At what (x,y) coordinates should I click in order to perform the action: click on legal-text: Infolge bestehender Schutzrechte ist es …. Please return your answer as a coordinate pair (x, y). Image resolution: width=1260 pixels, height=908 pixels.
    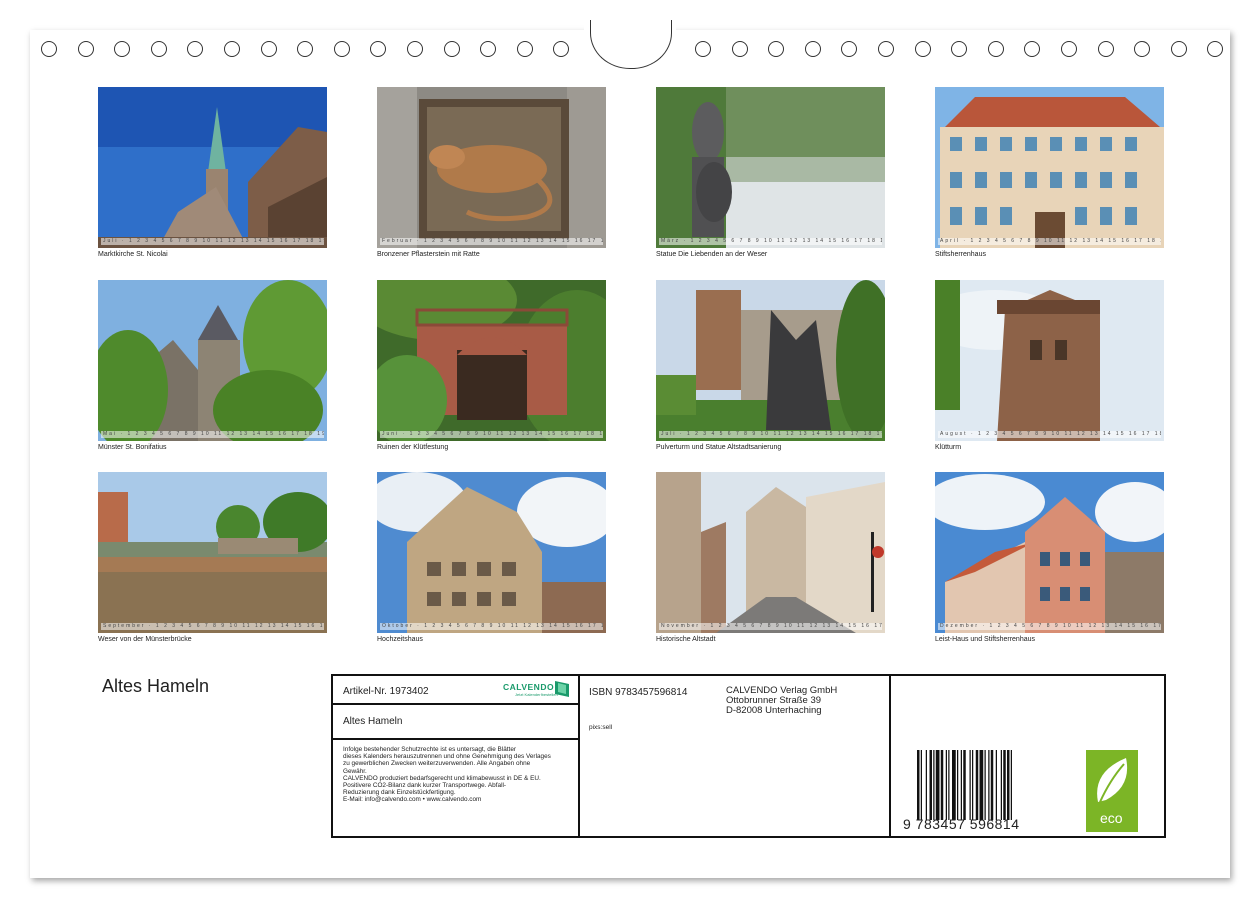
    Looking at the image, I should click on (461, 775).